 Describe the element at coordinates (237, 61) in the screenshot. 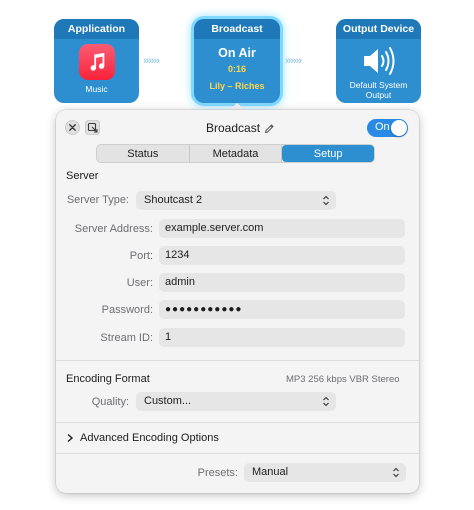

I see `broadcast-node: Broadcast On Air 0:16 Lily – Riches` at that location.